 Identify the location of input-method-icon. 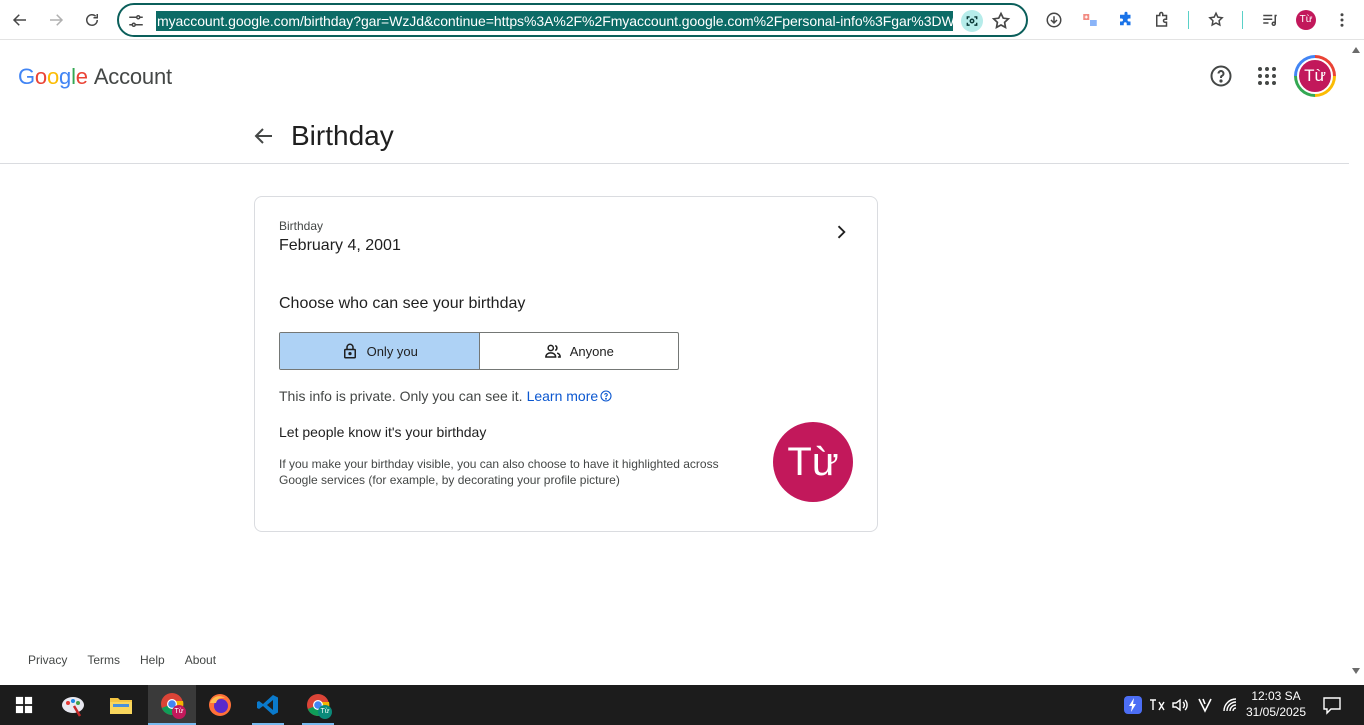
(1157, 705).